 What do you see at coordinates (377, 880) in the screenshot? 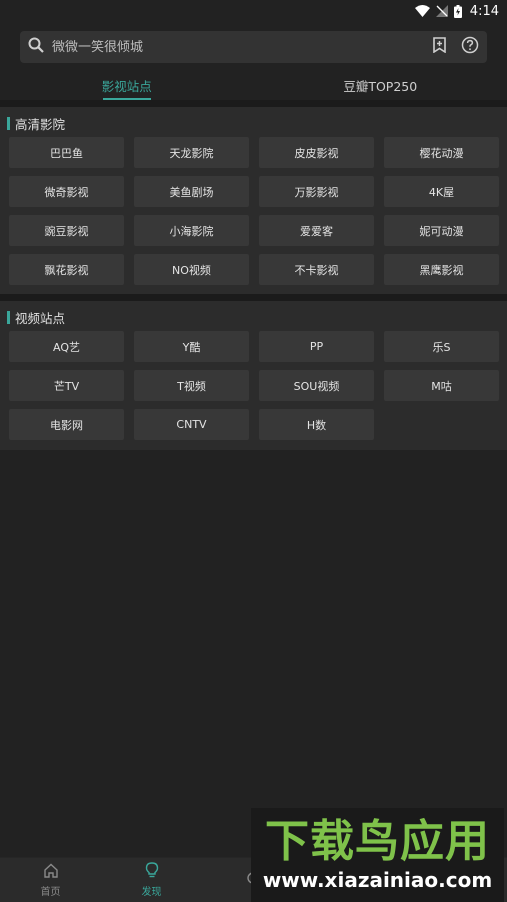
I see `watermark-url: www.xiazainiao.com` at bounding box center [377, 880].